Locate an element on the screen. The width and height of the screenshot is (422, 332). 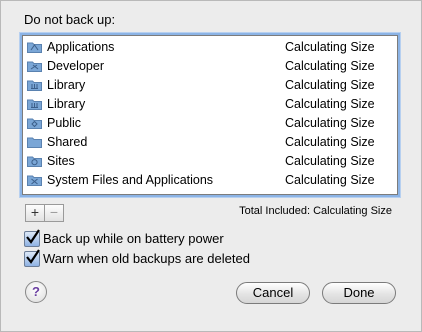
battery-checkbox is located at coordinates (32, 238).